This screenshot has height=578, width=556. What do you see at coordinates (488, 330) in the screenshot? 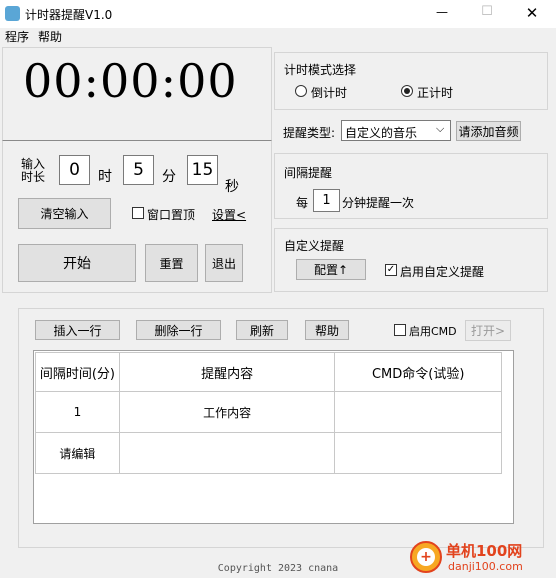
I see `open-button: 打开>` at bounding box center [488, 330].